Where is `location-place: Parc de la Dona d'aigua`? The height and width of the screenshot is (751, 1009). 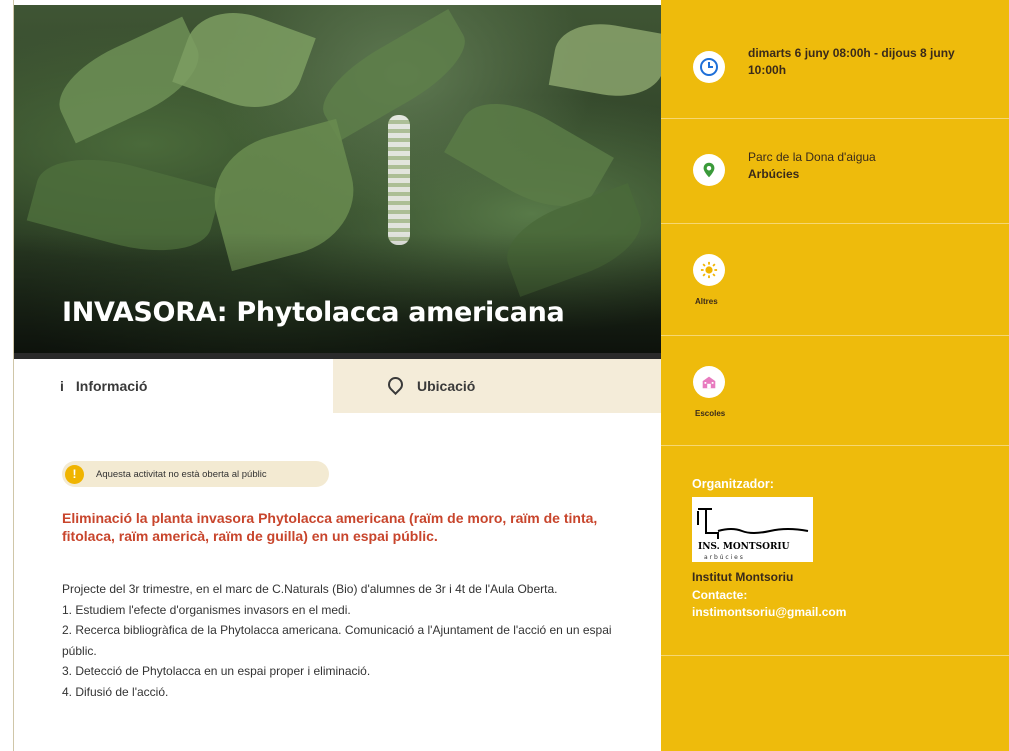 location-place: Parc de la Dona d'aigua is located at coordinates (812, 157).